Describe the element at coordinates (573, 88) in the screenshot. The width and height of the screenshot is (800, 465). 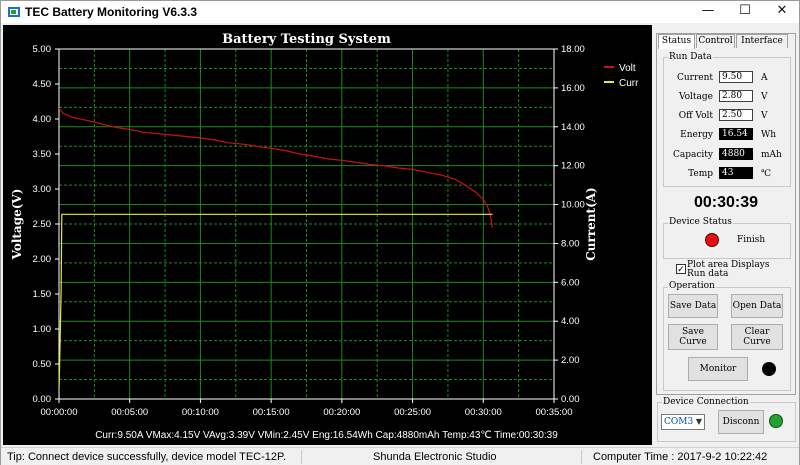
I see `y2-tick-label: 16.00` at that location.